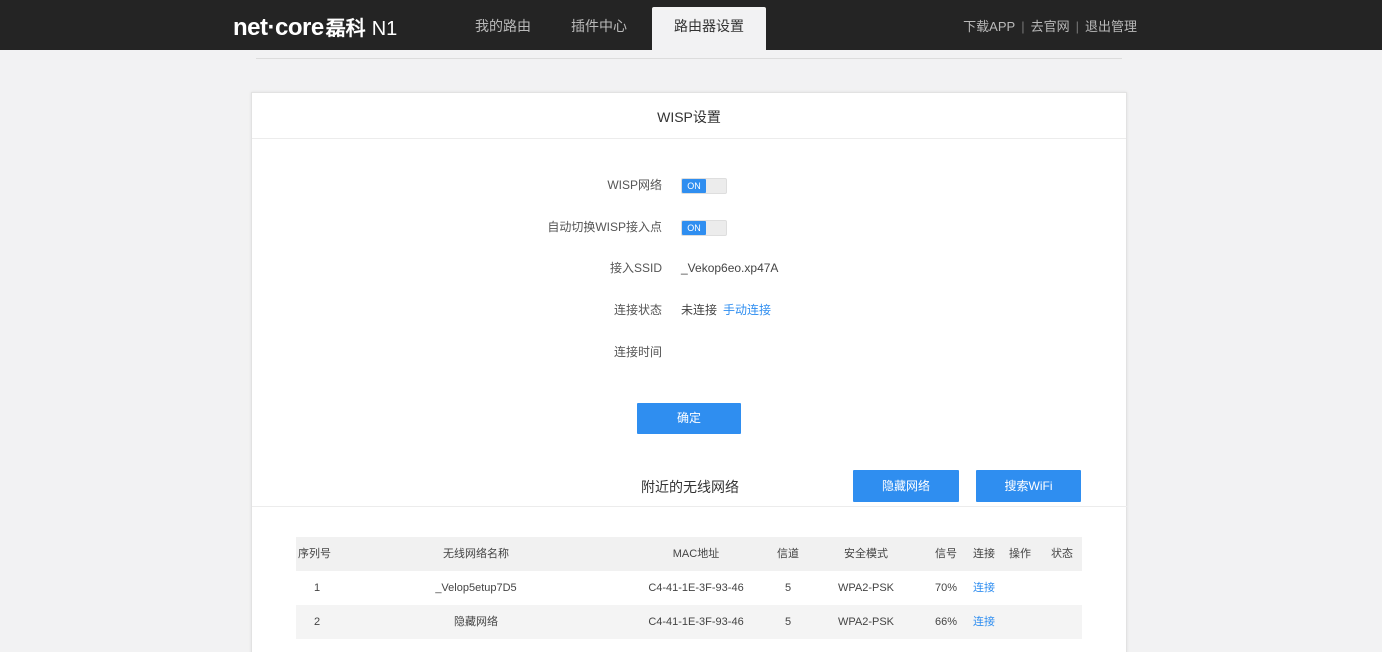 Image resolution: width=1382 pixels, height=652 pixels. Describe the element at coordinates (906, 486) in the screenshot. I see `hidden-network-button: 隐藏网络` at that location.